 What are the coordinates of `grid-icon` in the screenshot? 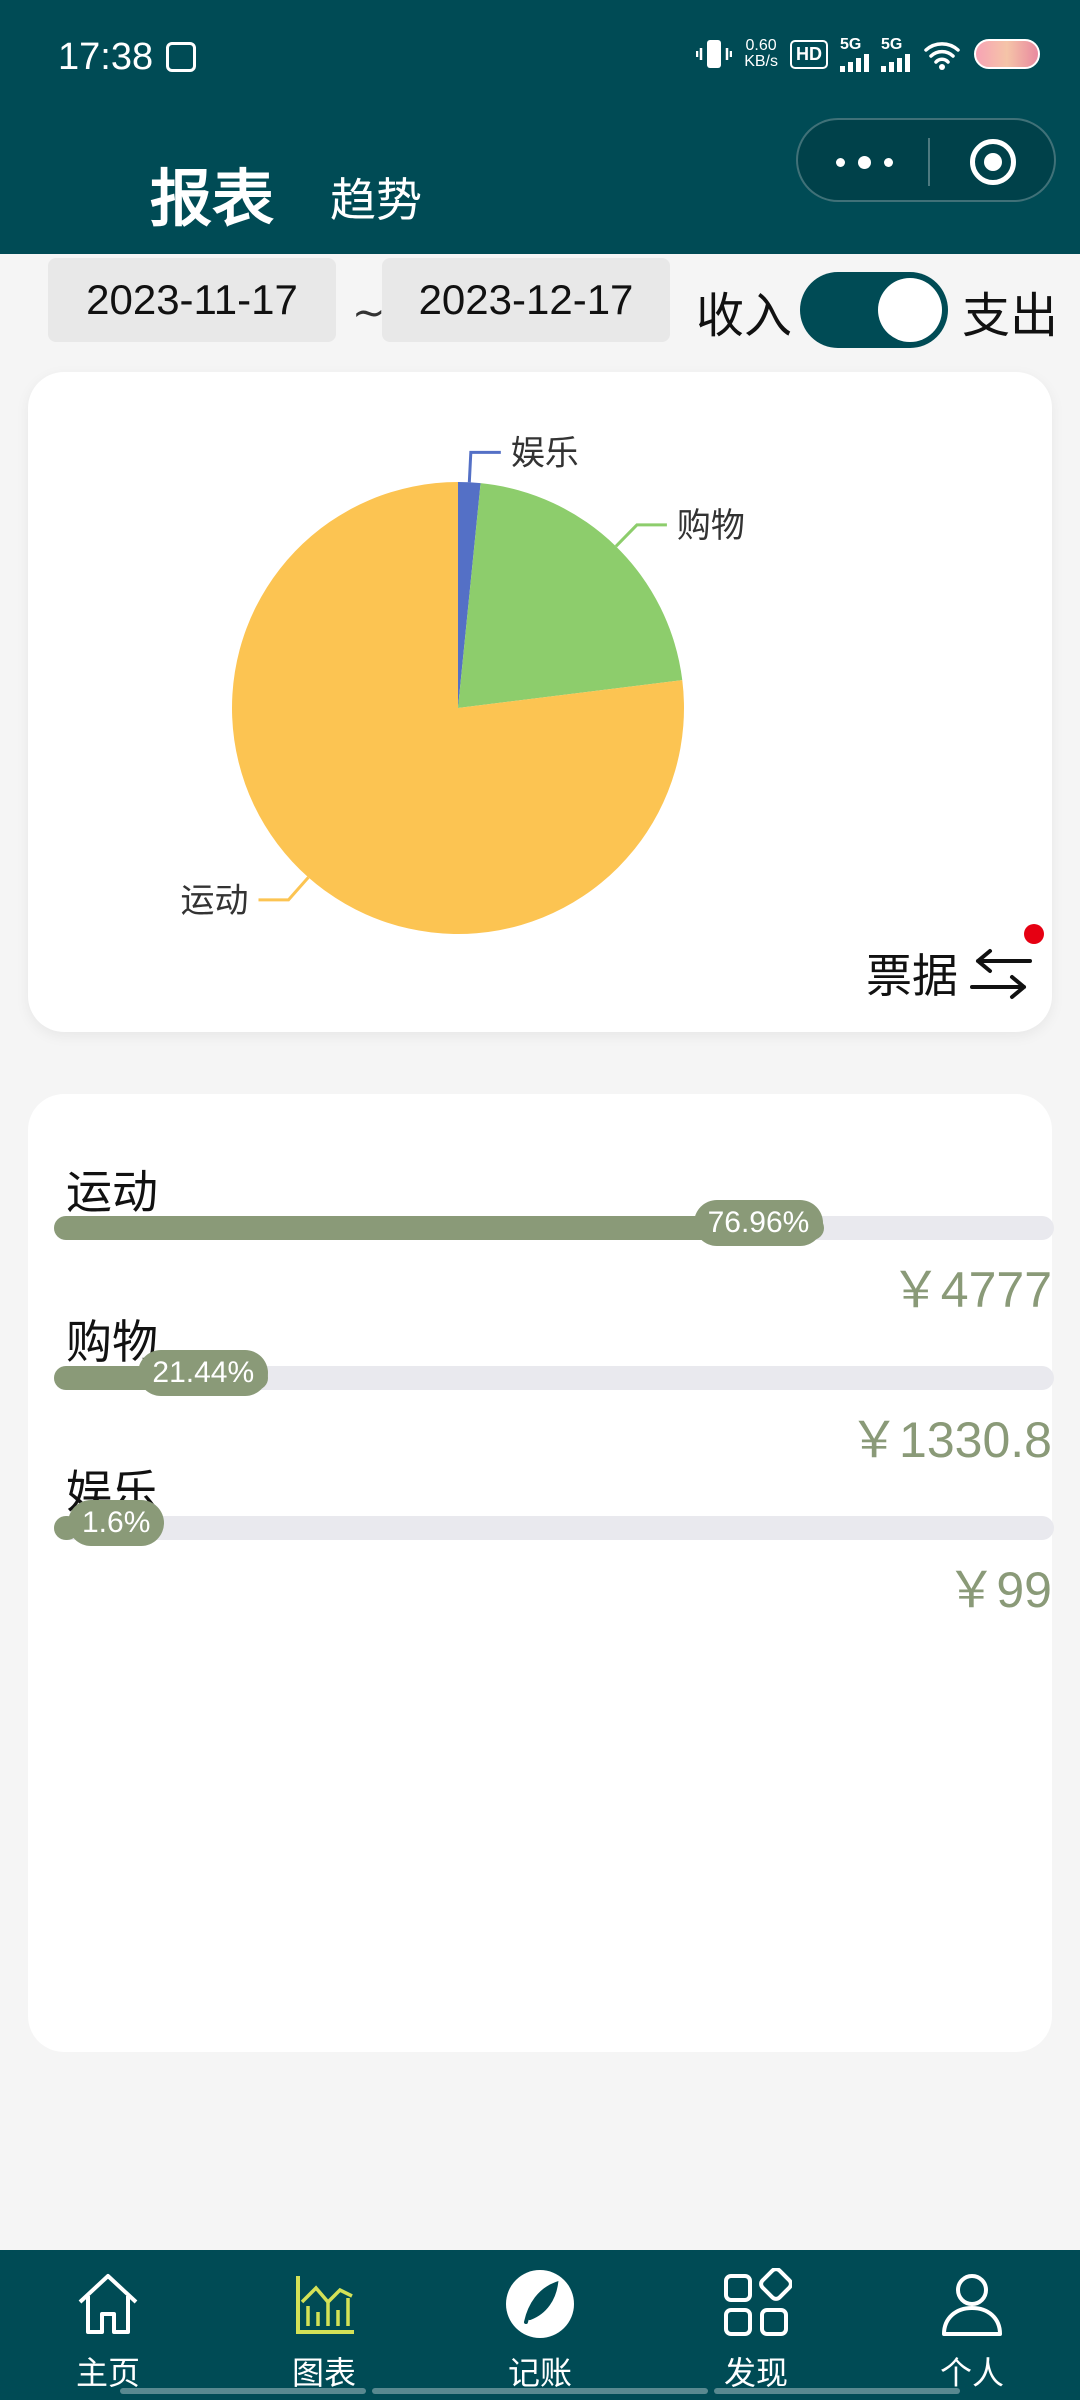 It's located at (758, 2301).